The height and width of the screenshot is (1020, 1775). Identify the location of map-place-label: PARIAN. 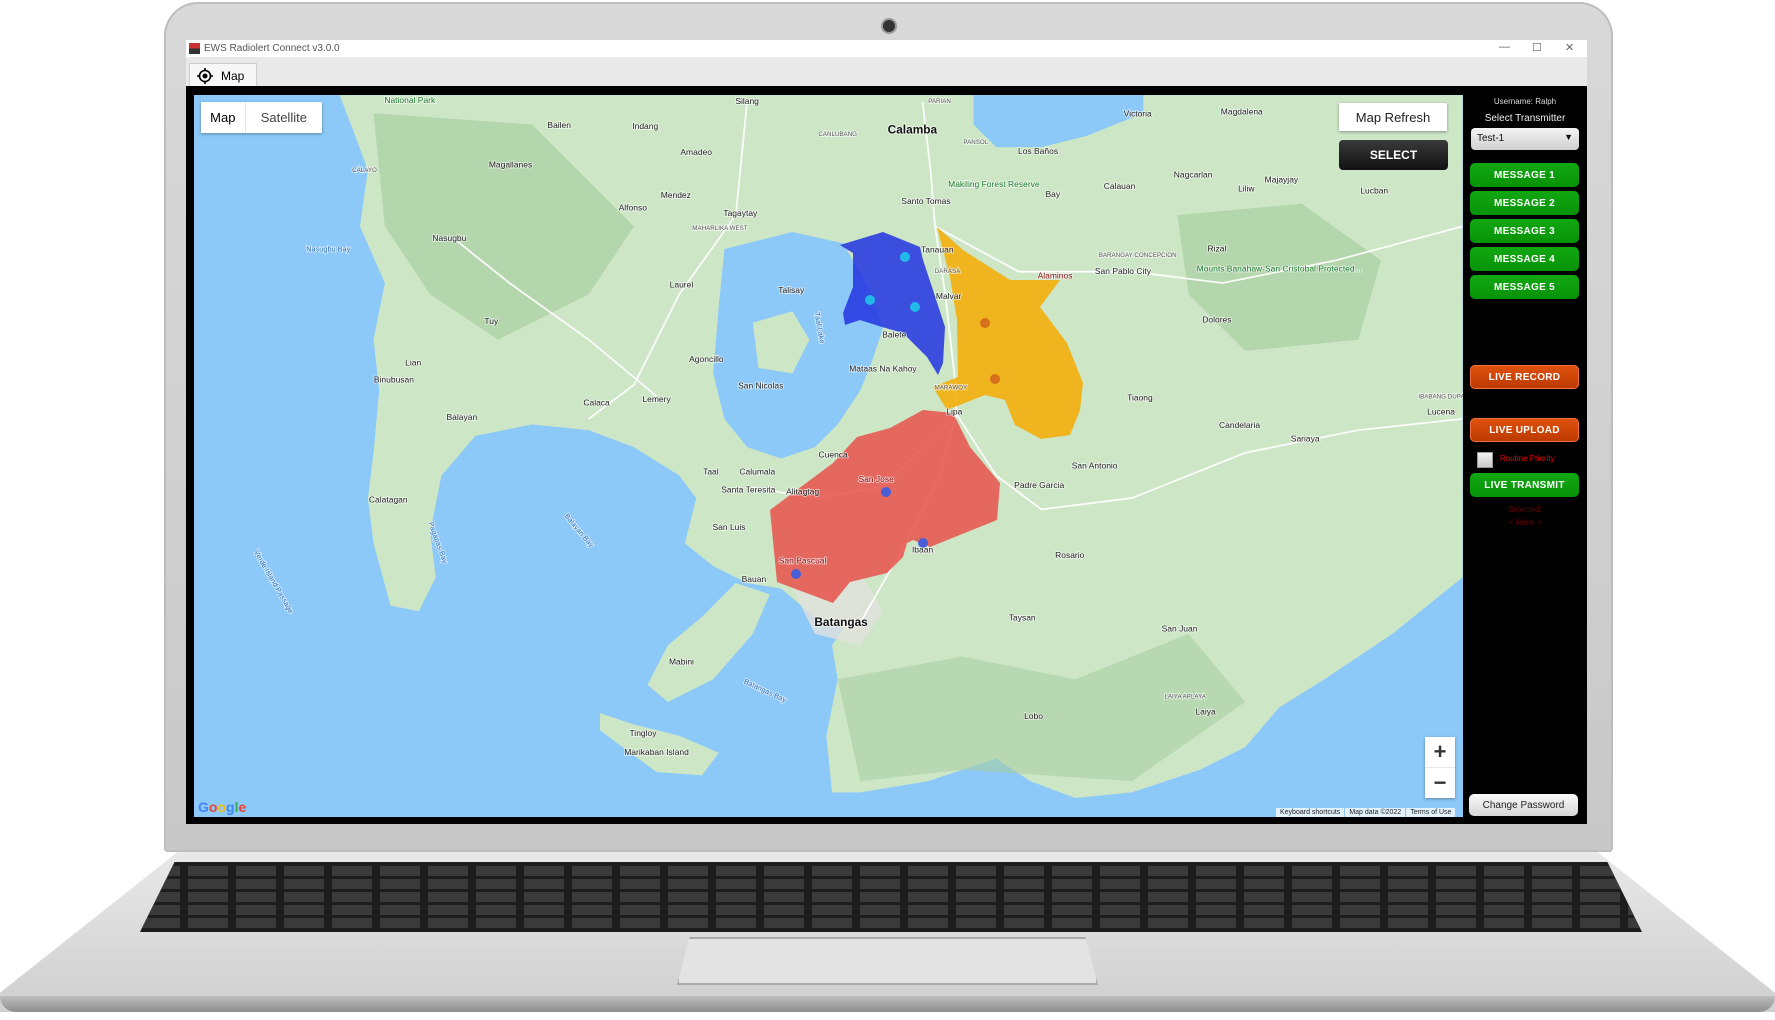
(939, 101).